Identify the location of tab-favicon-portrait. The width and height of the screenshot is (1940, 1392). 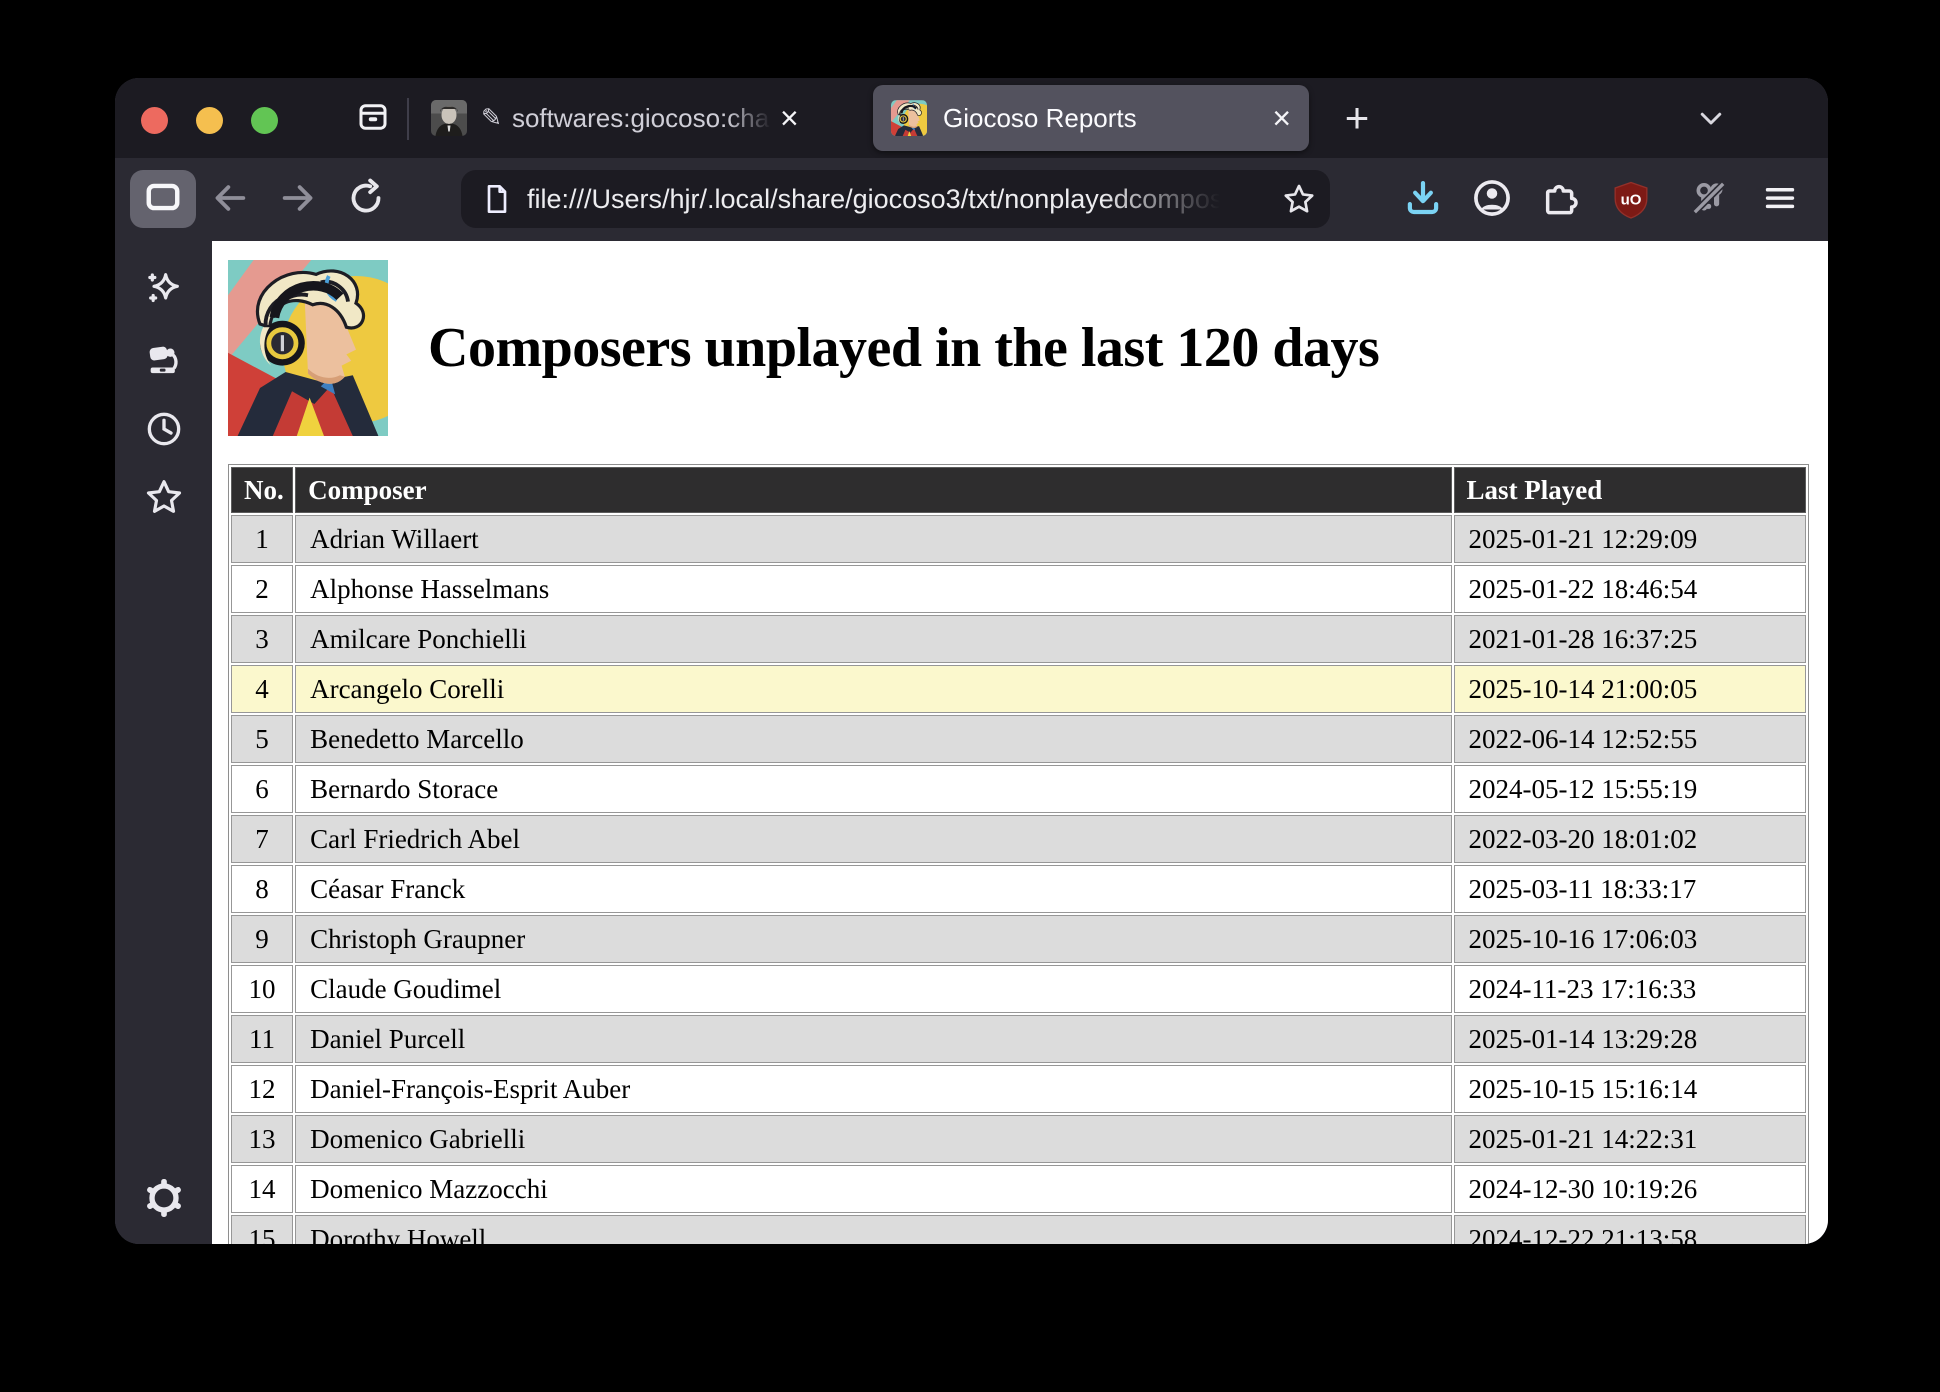
(449, 118).